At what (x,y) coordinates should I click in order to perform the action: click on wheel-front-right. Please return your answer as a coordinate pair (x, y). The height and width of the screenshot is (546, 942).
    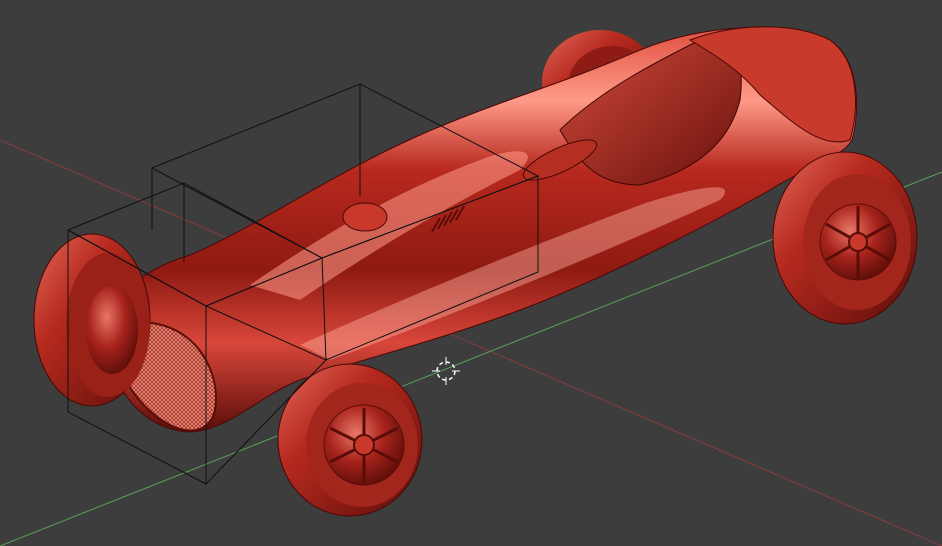
    Looking at the image, I should click on (92, 320).